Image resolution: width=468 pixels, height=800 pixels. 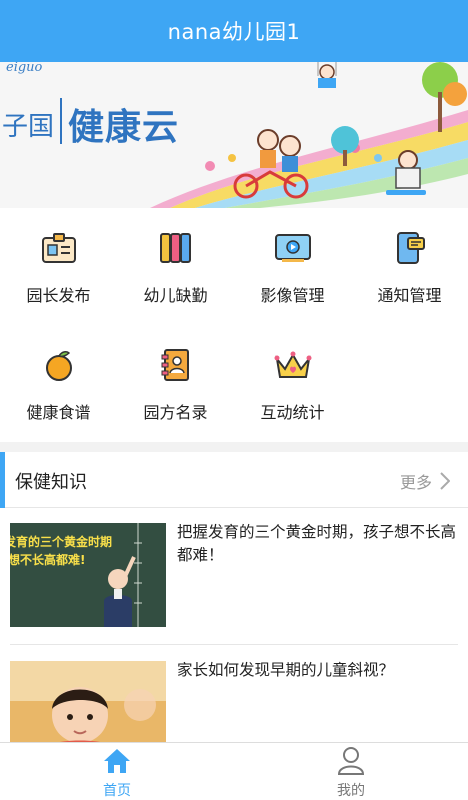 I want to click on banner-divider, so click(x=61, y=121).